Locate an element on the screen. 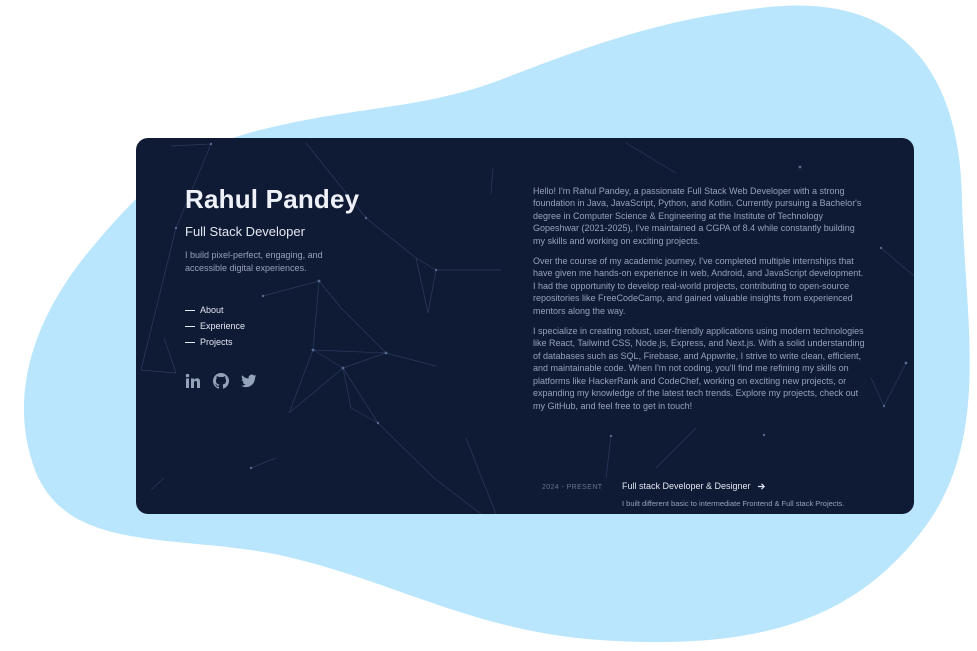 The image size is (977, 651). nav-item-label: Projects is located at coordinates (216, 342).